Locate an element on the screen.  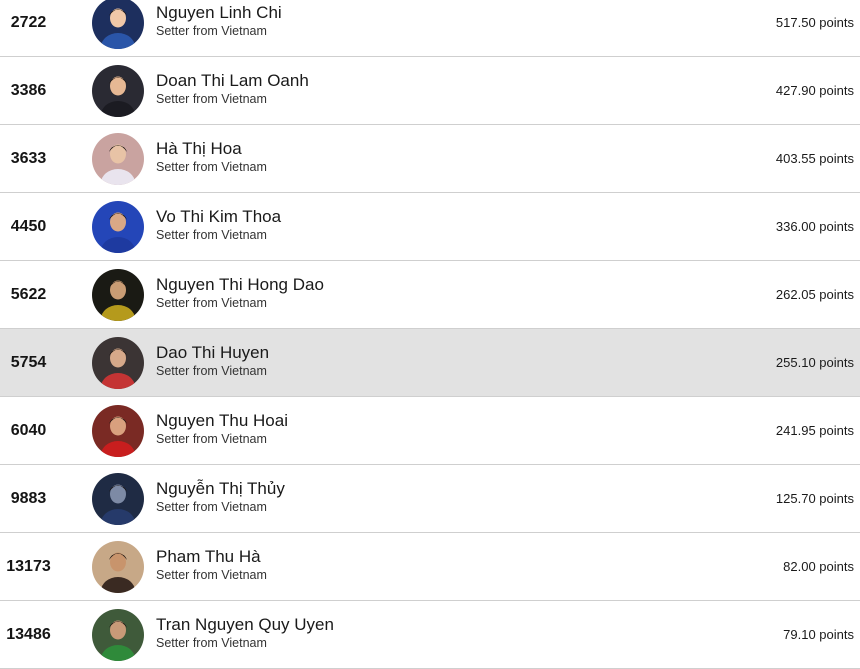
points-value: 403.55 points is located at coordinates (814, 158).